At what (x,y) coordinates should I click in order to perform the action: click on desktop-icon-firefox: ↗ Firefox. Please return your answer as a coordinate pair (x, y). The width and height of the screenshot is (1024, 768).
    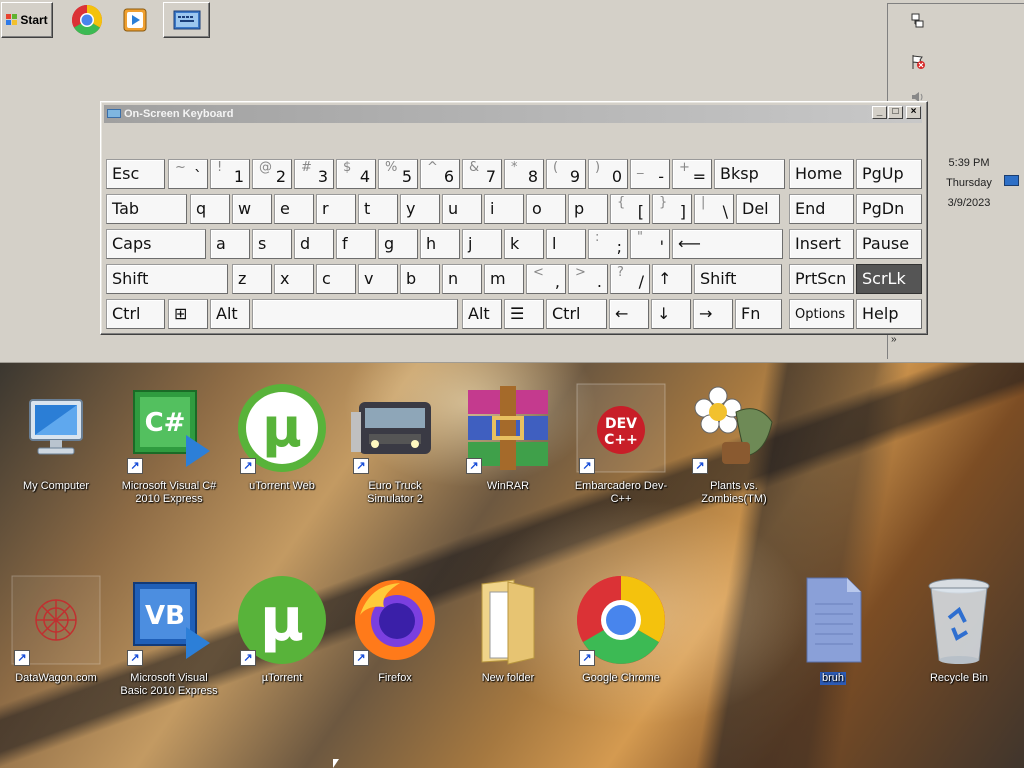
    Looking at the image, I should click on (395, 629).